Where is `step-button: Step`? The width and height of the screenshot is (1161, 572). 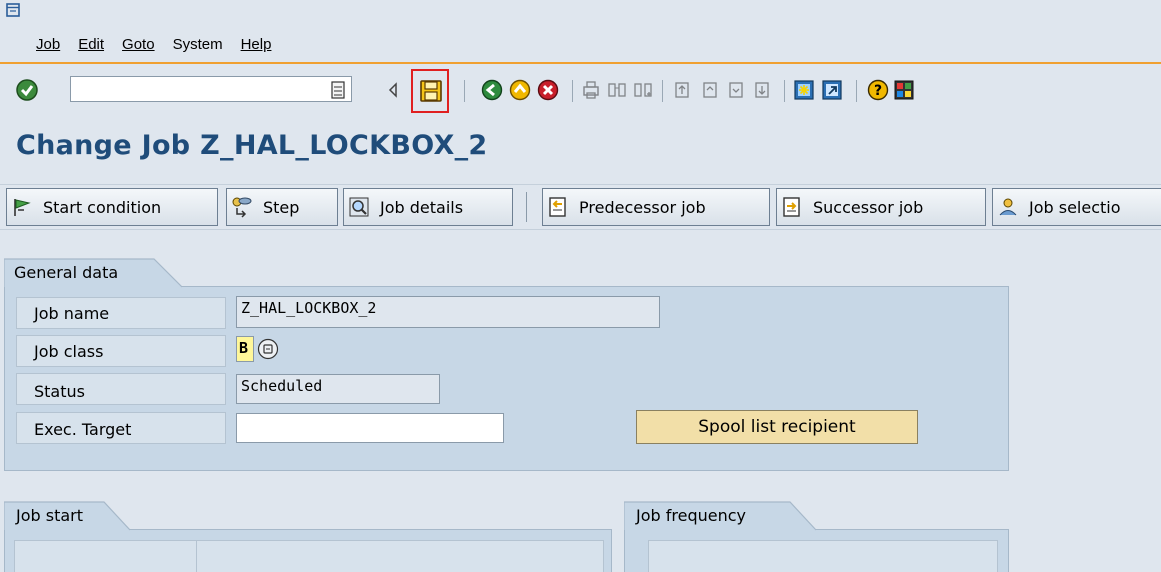
step-button: Step is located at coordinates (282, 207).